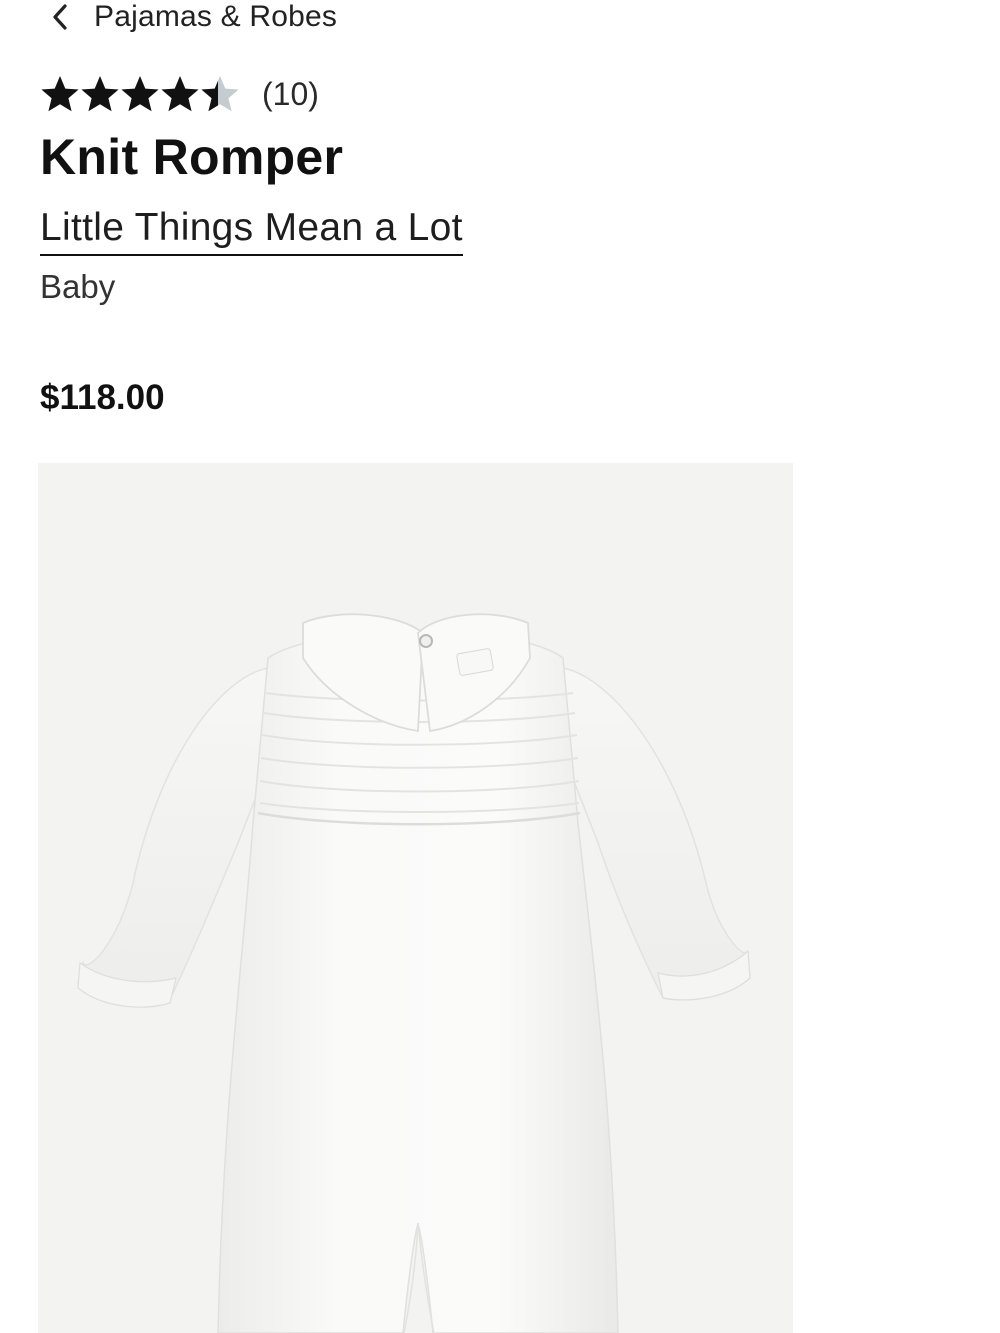 This screenshot has height=1333, width=1000. I want to click on rating-summary: (10), so click(179, 94).